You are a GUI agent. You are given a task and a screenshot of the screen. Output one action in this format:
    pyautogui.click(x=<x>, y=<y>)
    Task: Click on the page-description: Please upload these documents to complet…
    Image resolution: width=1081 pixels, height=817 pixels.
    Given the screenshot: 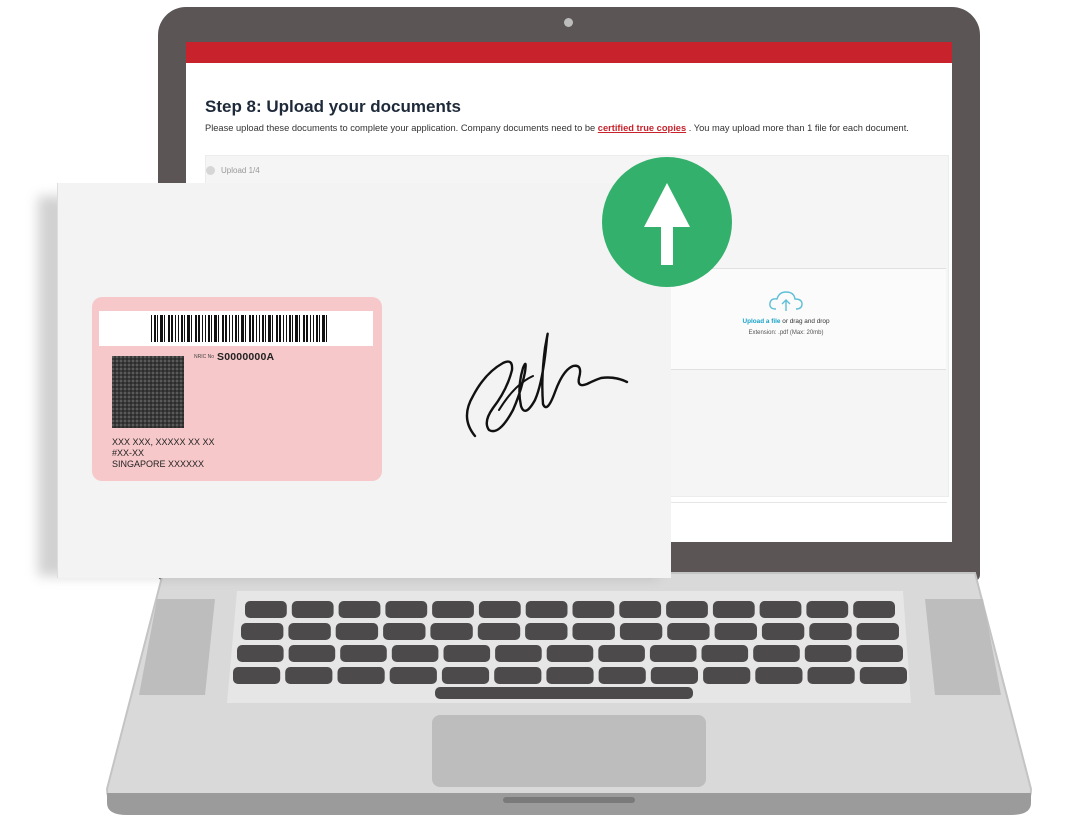 What is the action you would take?
    pyautogui.click(x=557, y=128)
    